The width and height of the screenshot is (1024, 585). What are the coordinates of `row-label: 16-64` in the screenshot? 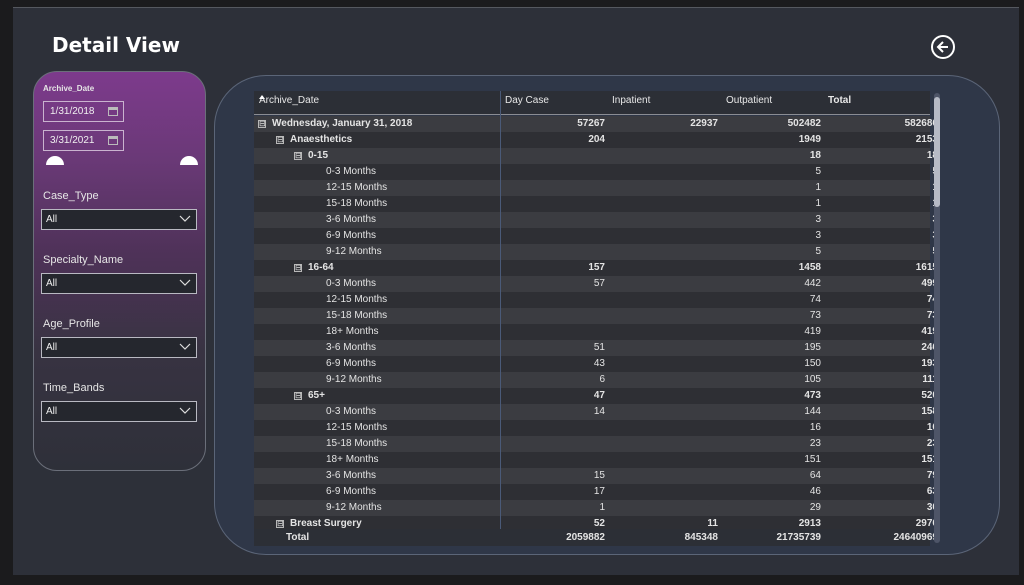 It's located at (321, 267).